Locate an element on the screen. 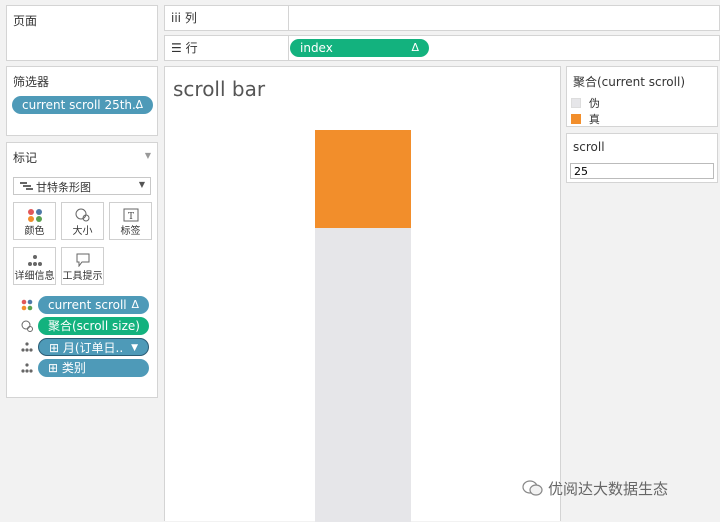 The width and height of the screenshot is (720, 522). label-button: T 标签 is located at coordinates (130, 221).